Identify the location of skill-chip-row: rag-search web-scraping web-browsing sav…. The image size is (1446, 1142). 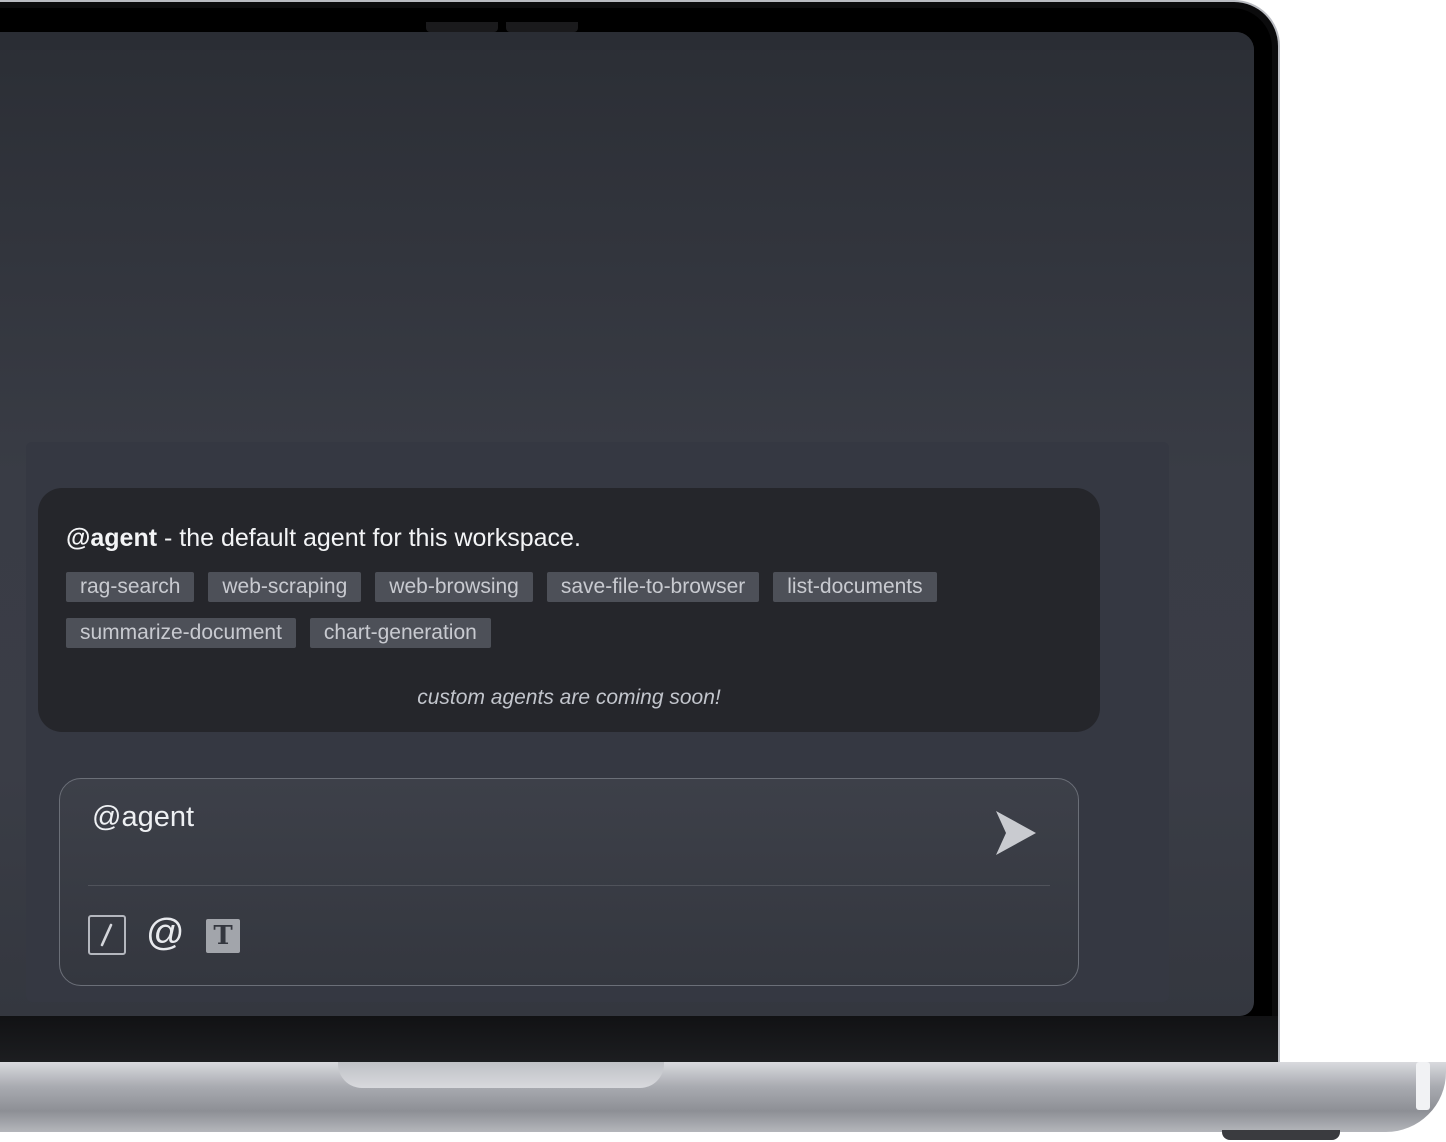
(501, 587).